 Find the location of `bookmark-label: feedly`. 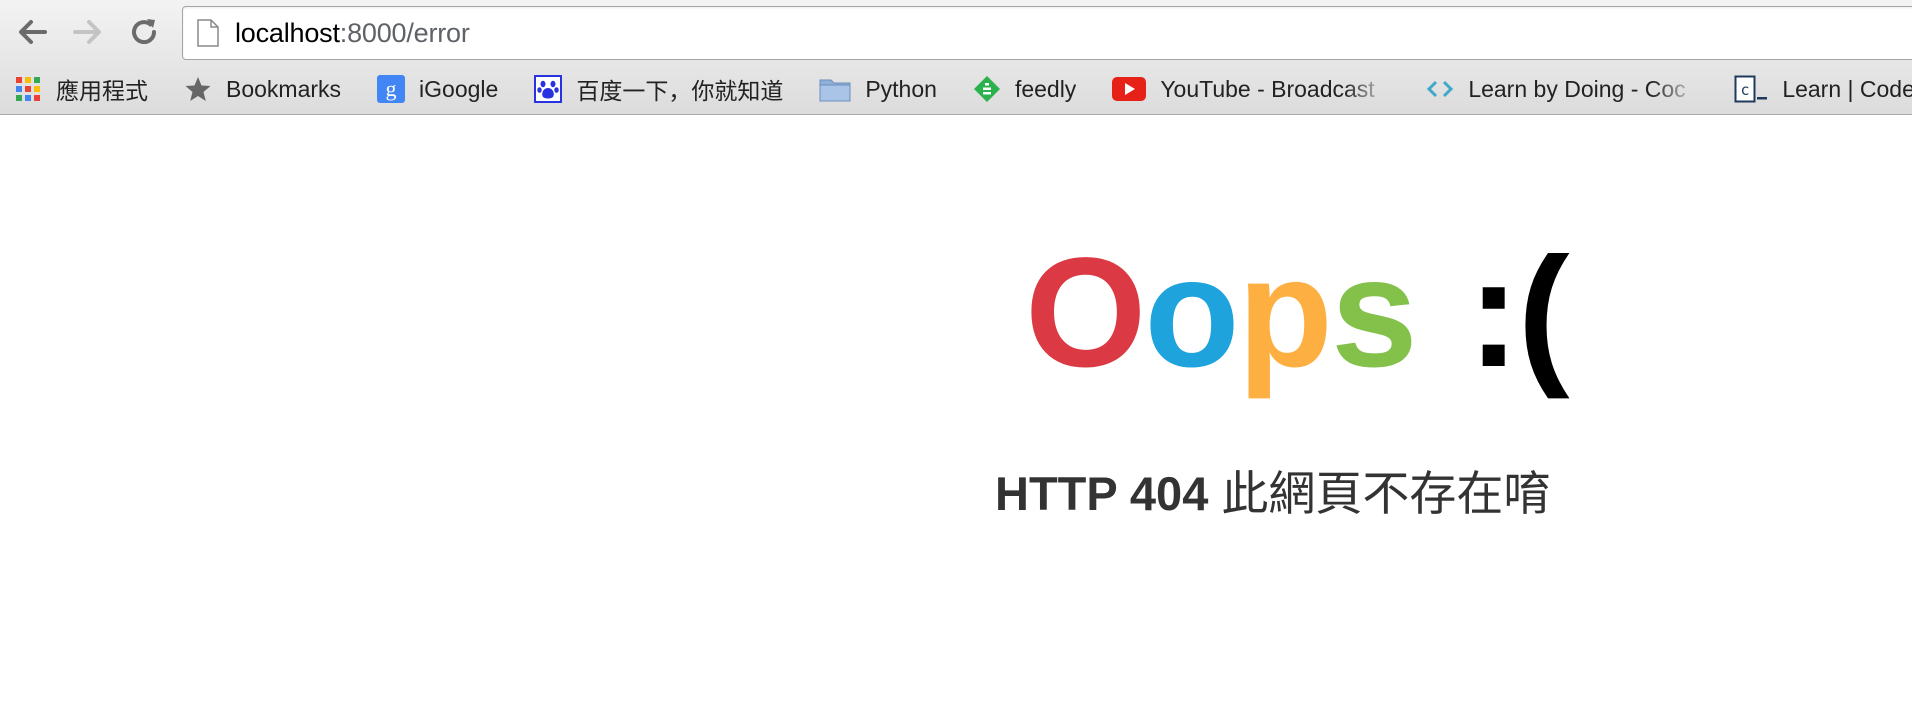

bookmark-label: feedly is located at coordinates (1045, 88).